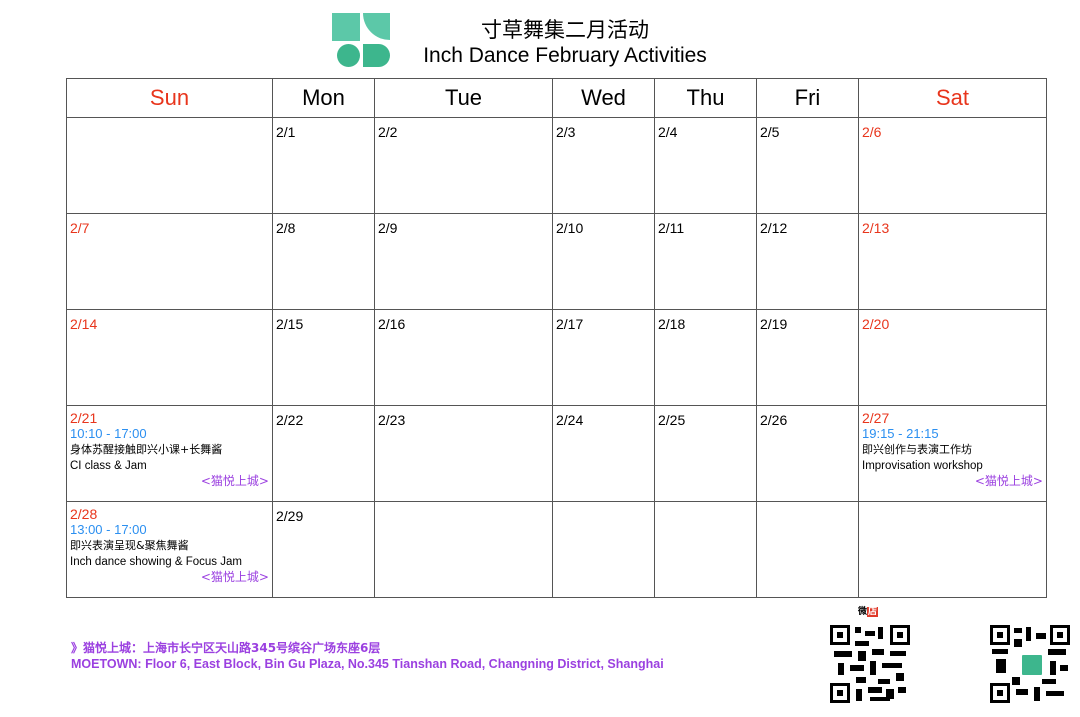 Image resolution: width=1080 pixels, height=717 pixels. I want to click on day-cell: 2/19, so click(807, 357).